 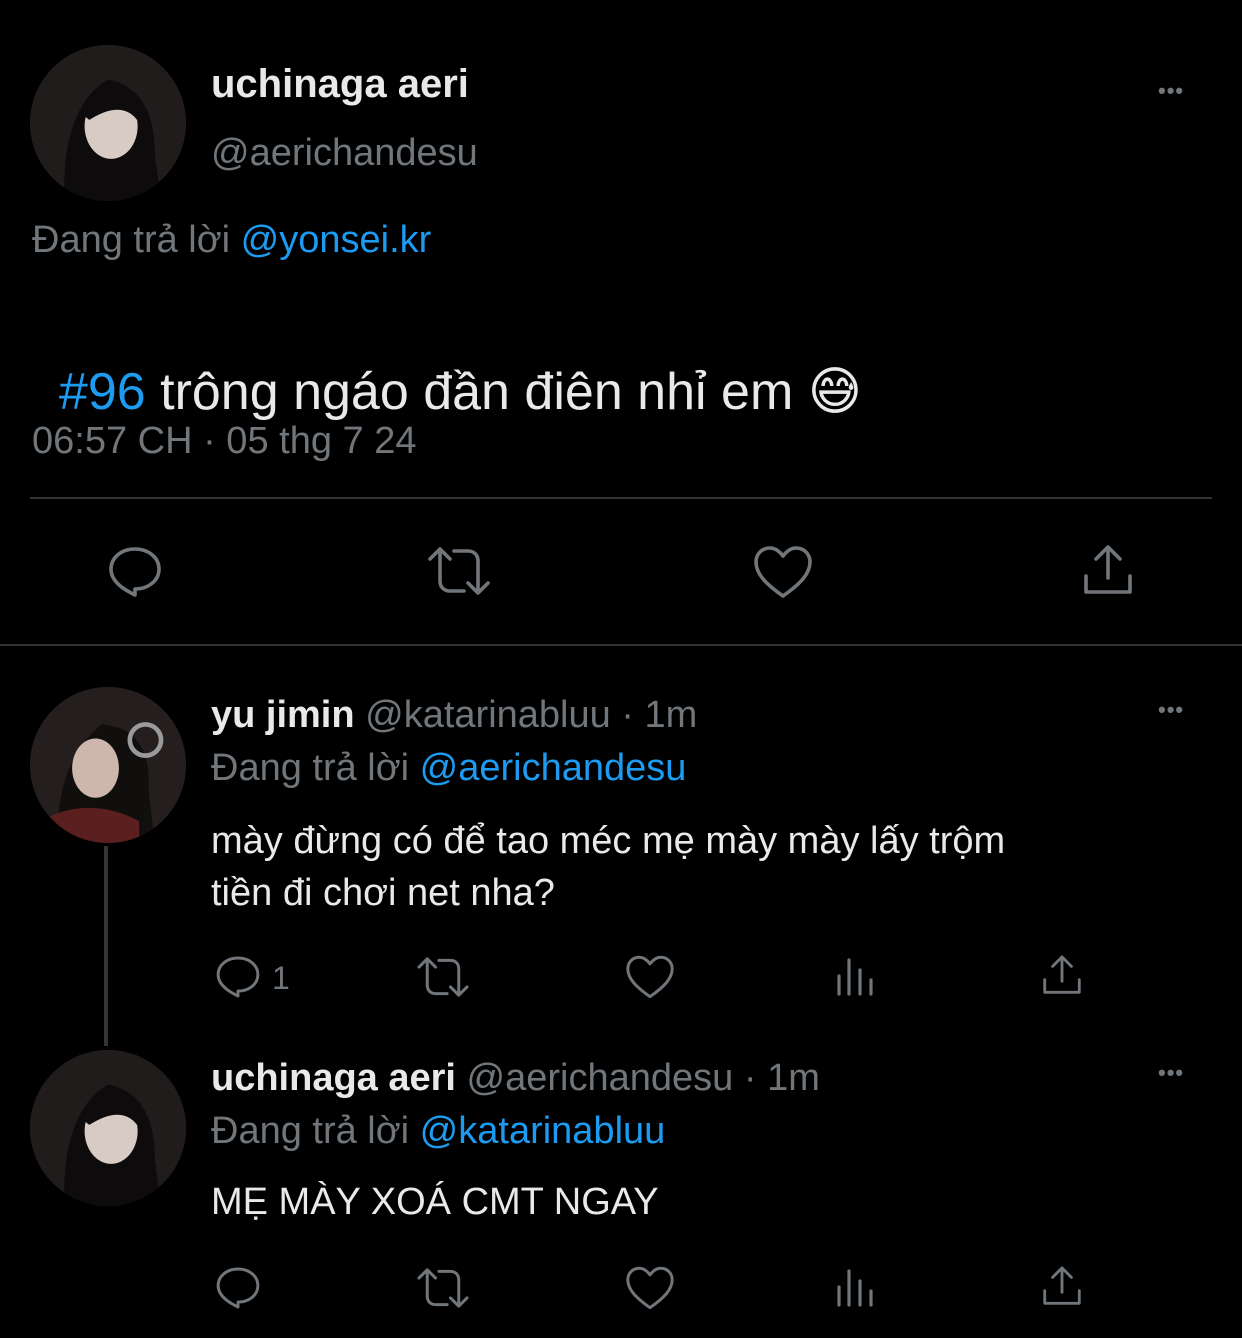 I want to click on reply-header: yu jimin @katarinabluu · 1m, so click(x=454, y=715).